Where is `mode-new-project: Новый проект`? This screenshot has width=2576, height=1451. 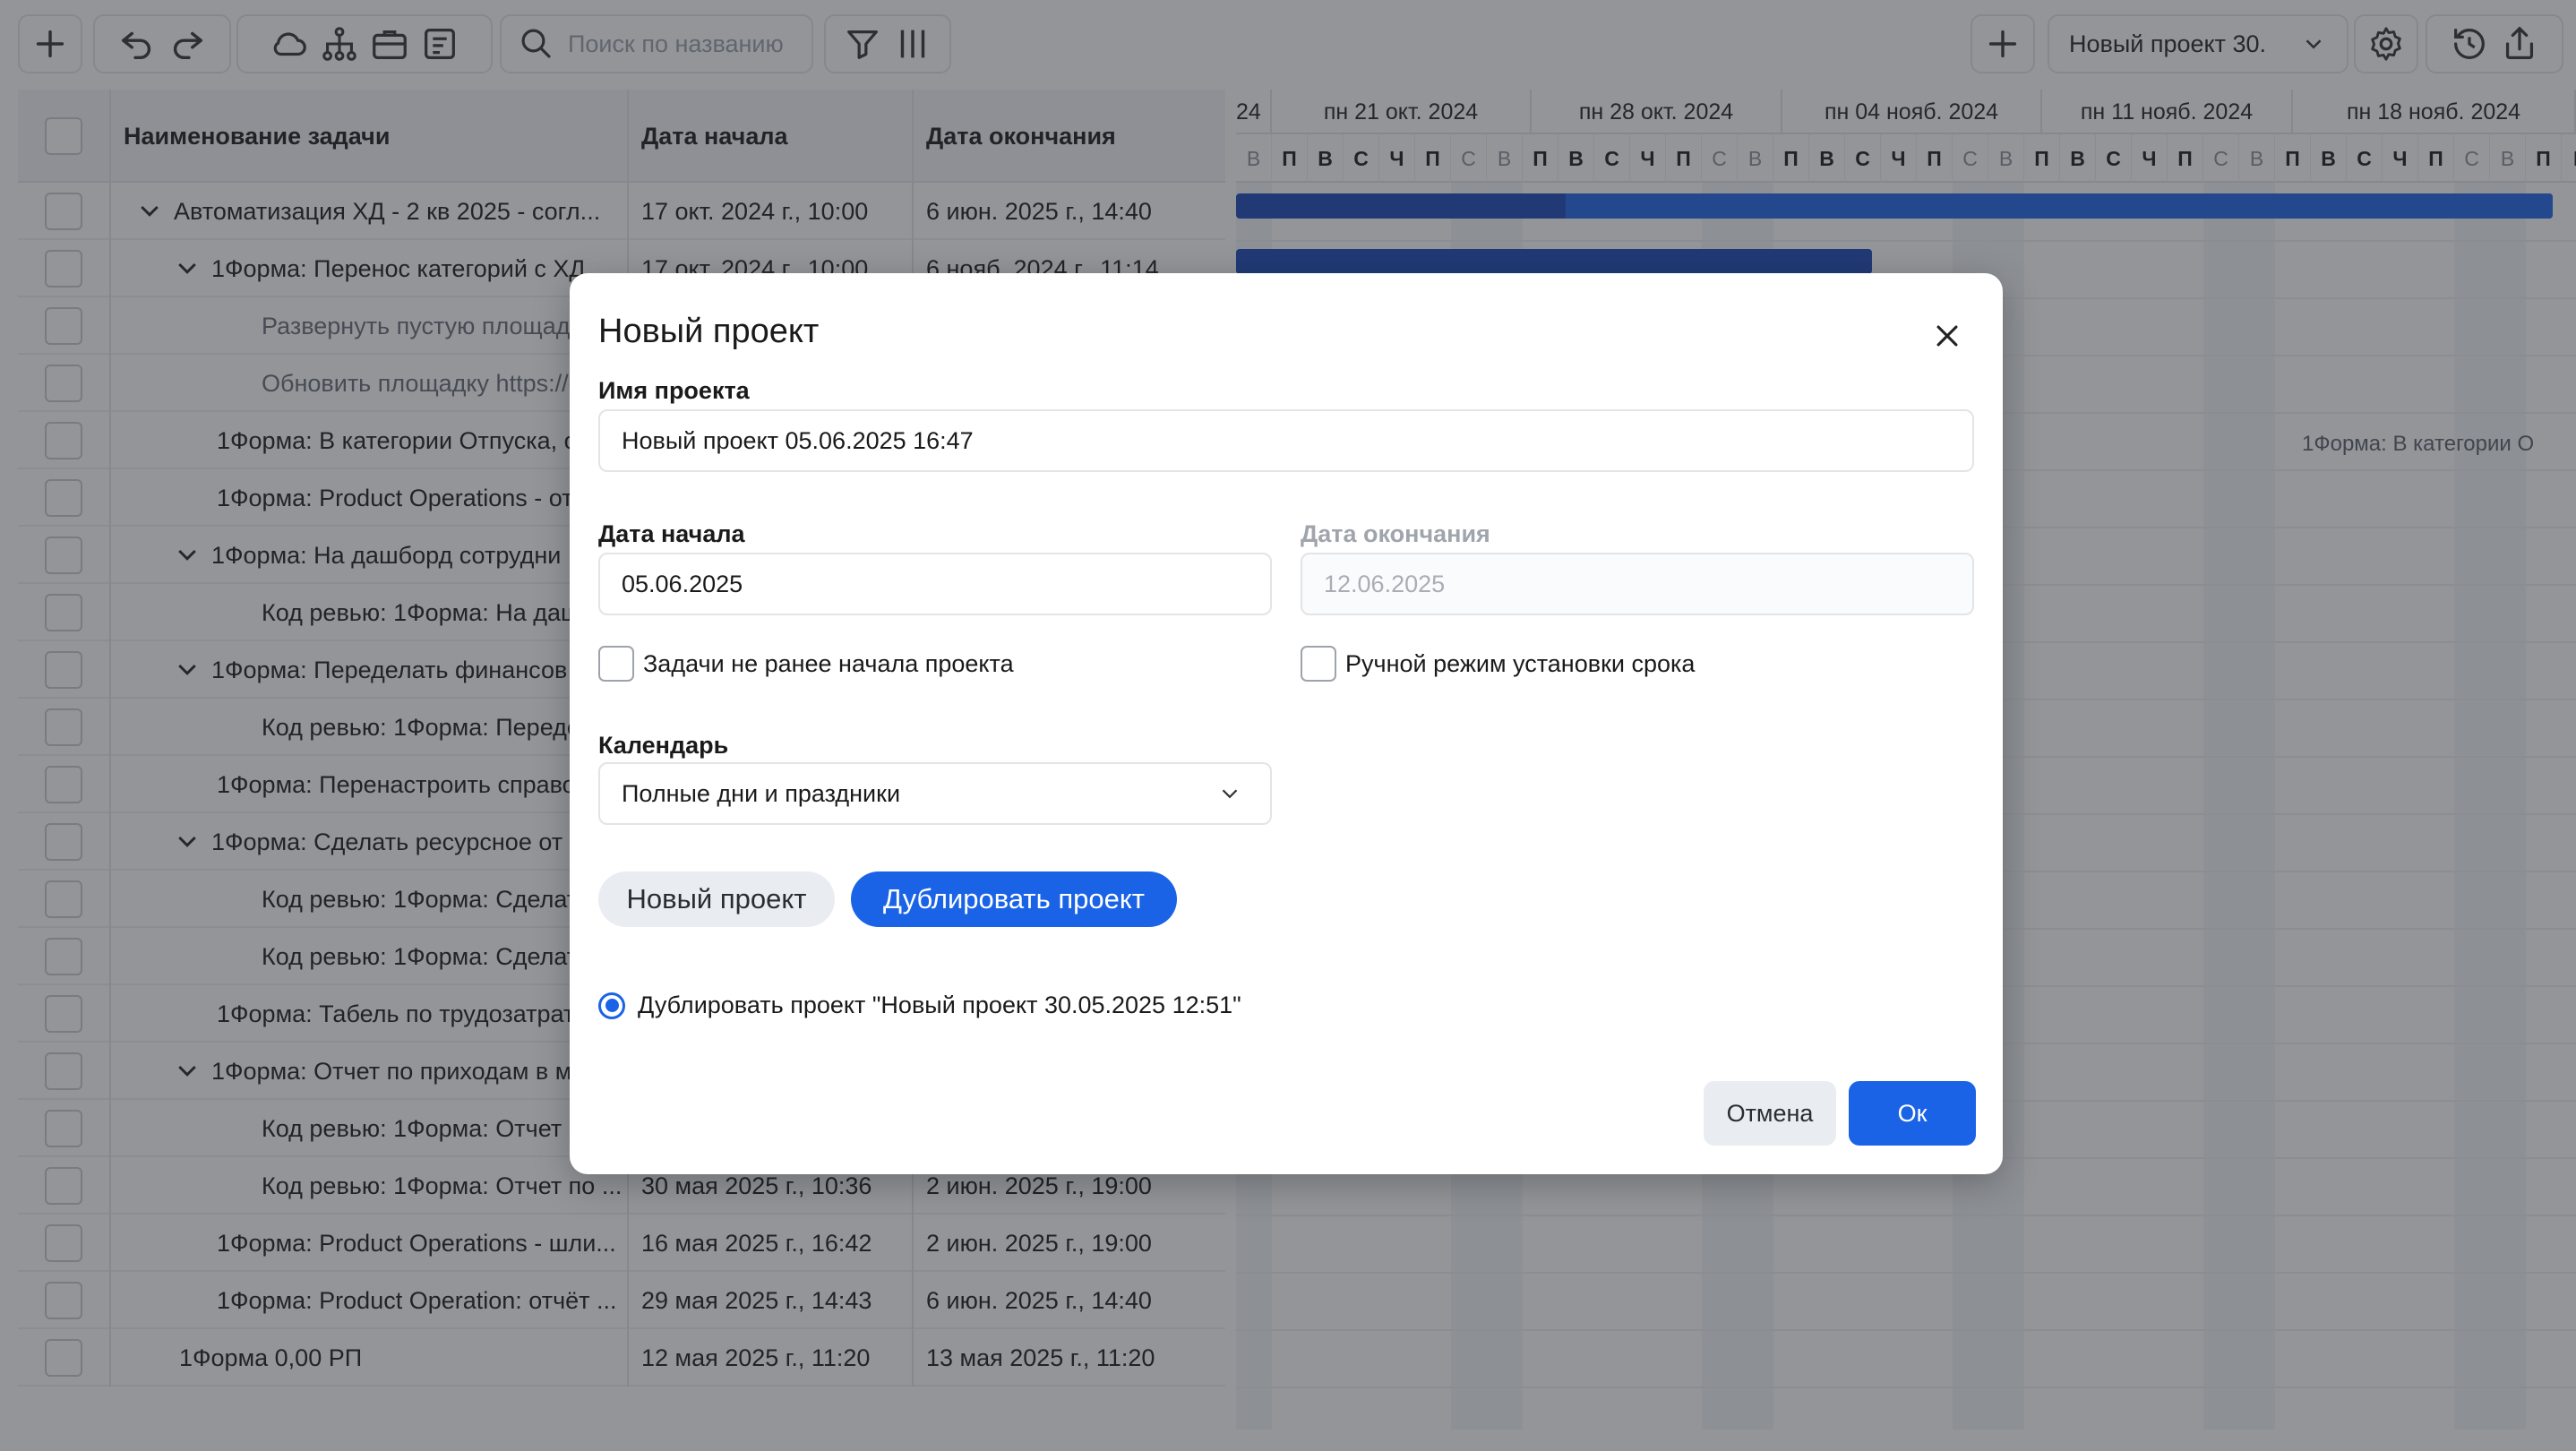 mode-new-project: Новый проект is located at coordinates (716, 899).